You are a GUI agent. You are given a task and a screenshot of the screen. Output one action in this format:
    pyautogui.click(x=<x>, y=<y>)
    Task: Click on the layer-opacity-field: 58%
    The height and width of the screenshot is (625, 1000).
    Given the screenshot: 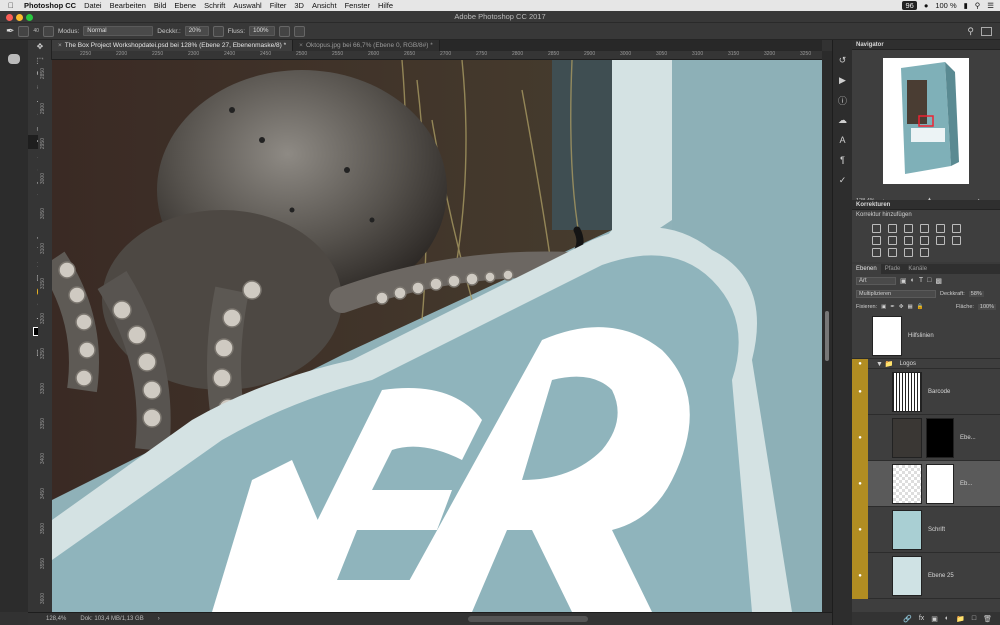 What is the action you would take?
    pyautogui.click(x=976, y=293)
    